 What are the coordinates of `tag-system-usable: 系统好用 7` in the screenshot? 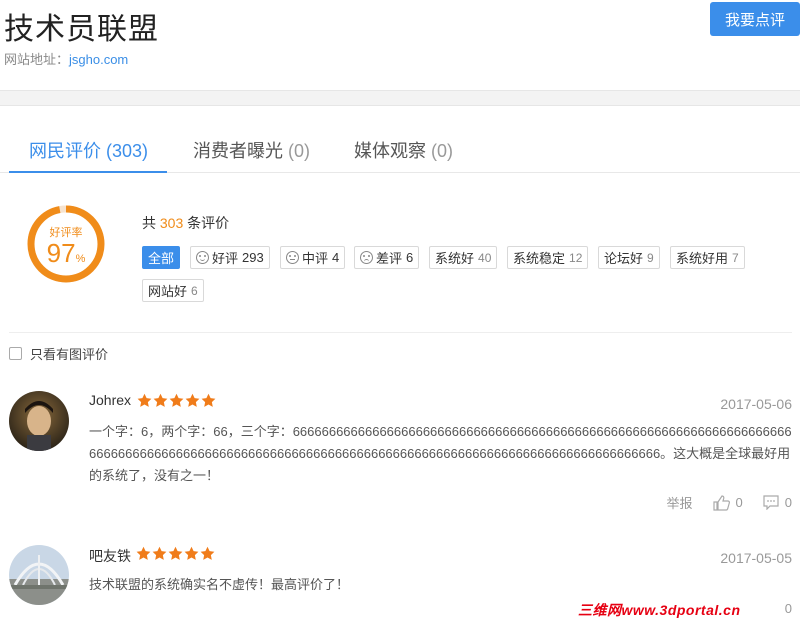 It's located at (707, 257).